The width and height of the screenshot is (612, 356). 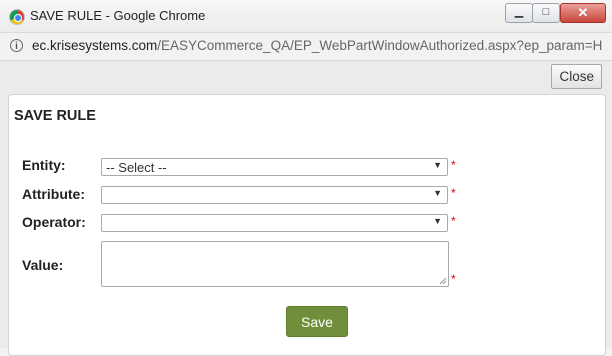 What do you see at coordinates (546, 13) in the screenshot?
I see `maximize-button: □` at bounding box center [546, 13].